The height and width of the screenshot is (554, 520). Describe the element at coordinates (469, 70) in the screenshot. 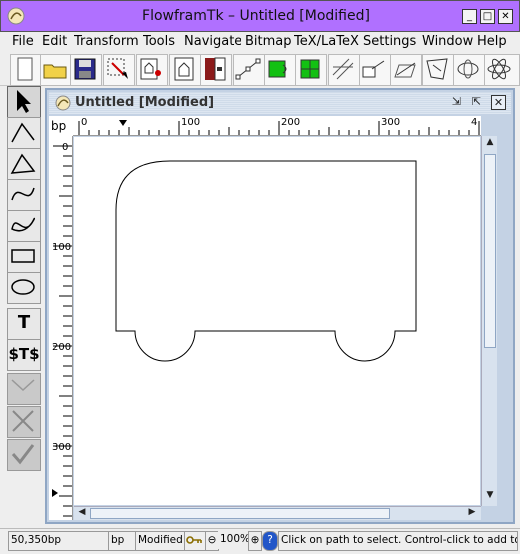

I see `ellipse-shape-icon` at that location.